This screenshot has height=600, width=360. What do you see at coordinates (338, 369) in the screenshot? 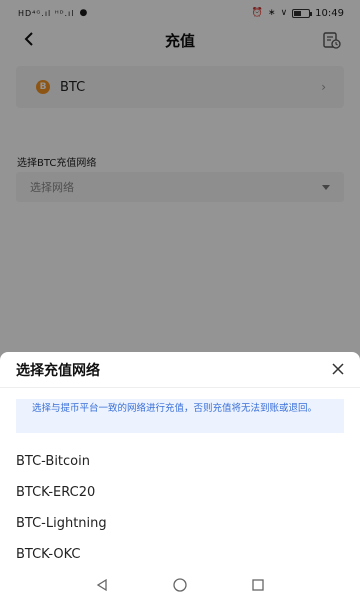
I see `close-icon` at bounding box center [338, 369].